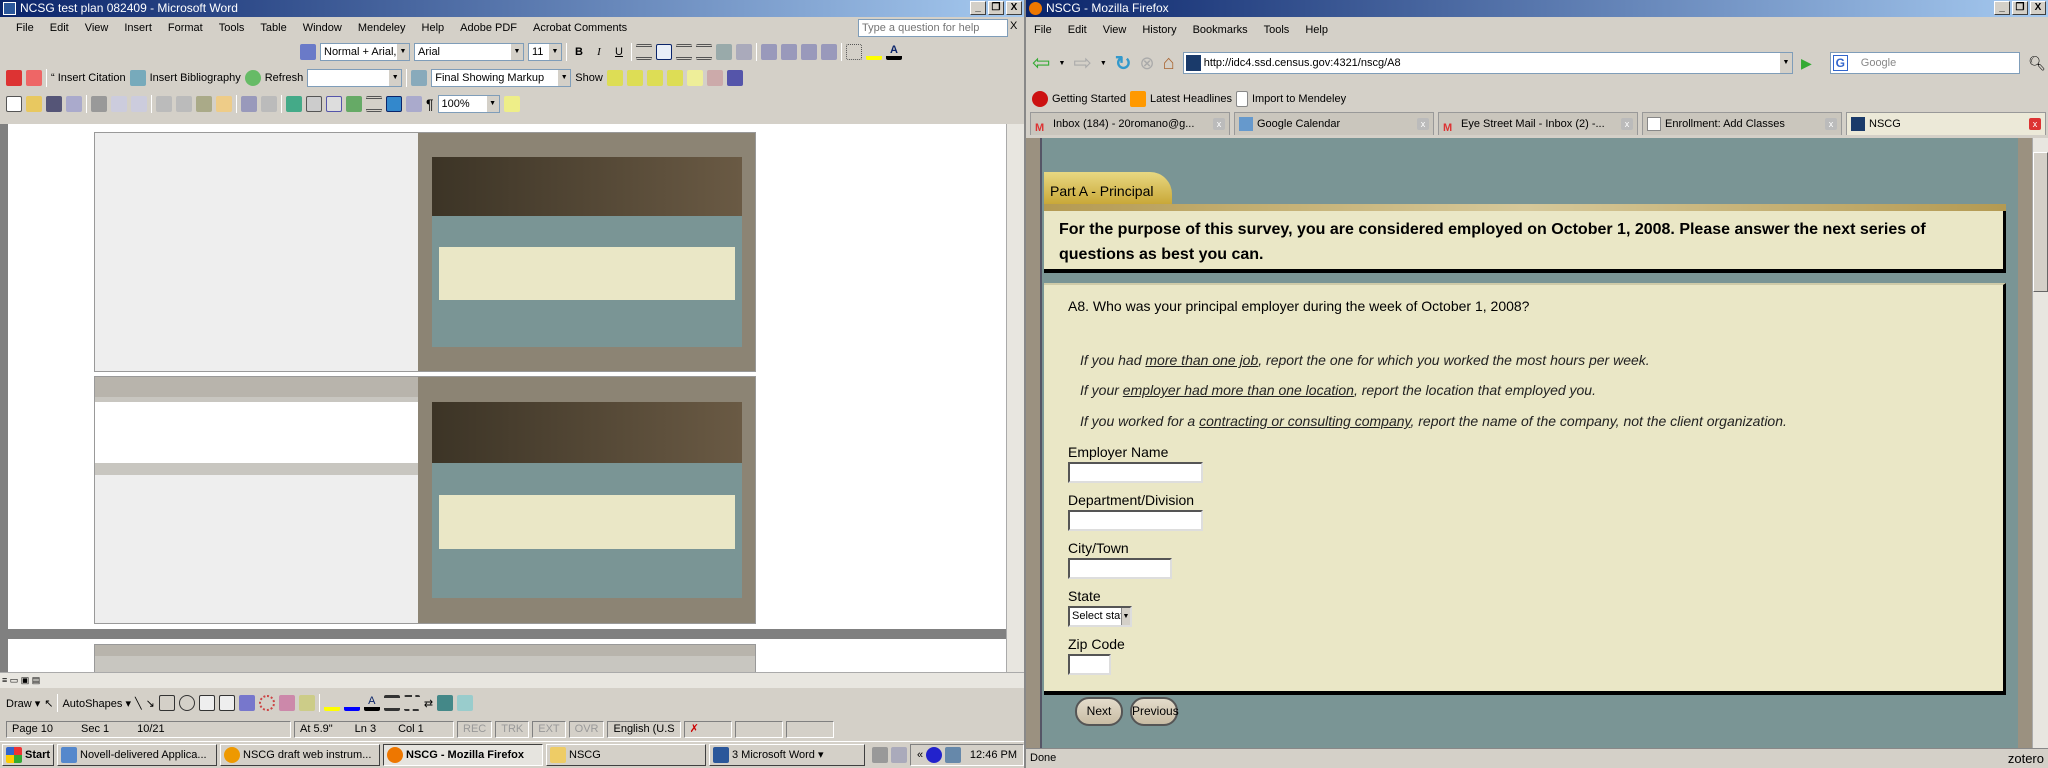 The image size is (2048, 768). What do you see at coordinates (1299, 99) in the screenshot?
I see `bookmark-import-mendeley: Import to Mendeley` at bounding box center [1299, 99].